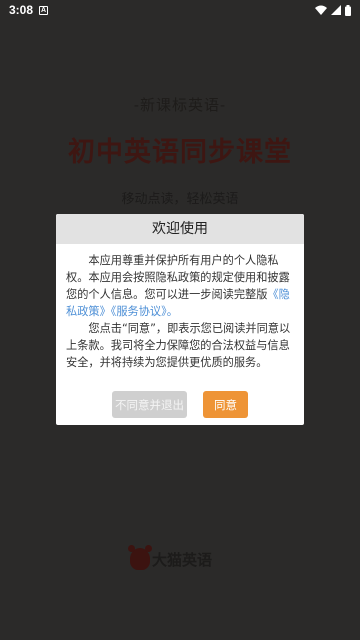  Describe the element at coordinates (180, 105) in the screenshot. I see `splash-subtitle: -新课标英语-` at that location.